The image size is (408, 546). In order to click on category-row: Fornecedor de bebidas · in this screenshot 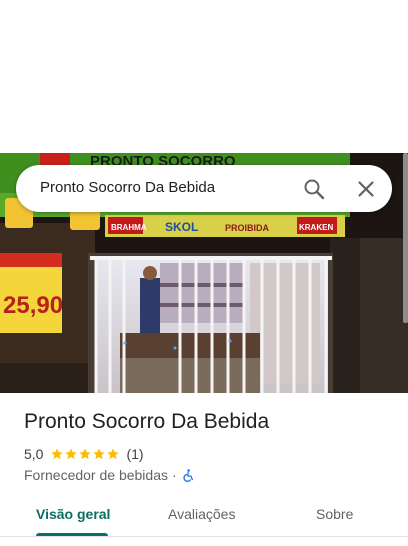, I will do `click(109, 475)`.